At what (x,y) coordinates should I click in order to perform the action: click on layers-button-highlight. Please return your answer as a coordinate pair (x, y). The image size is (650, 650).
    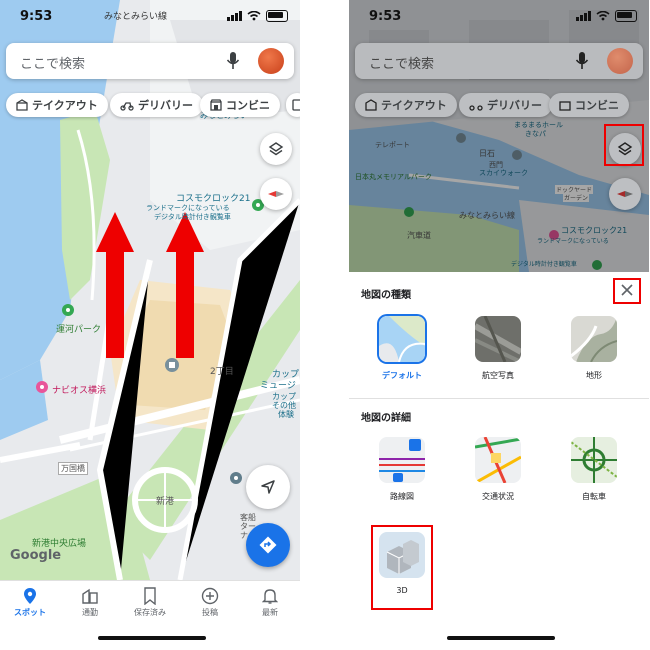
    Looking at the image, I should click on (624, 145).